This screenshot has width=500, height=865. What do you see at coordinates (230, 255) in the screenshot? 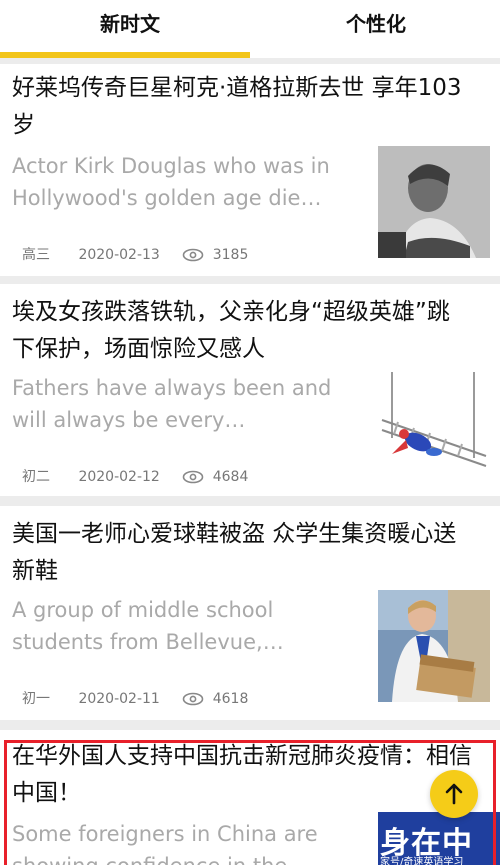
I see `view-count: 3185` at bounding box center [230, 255].